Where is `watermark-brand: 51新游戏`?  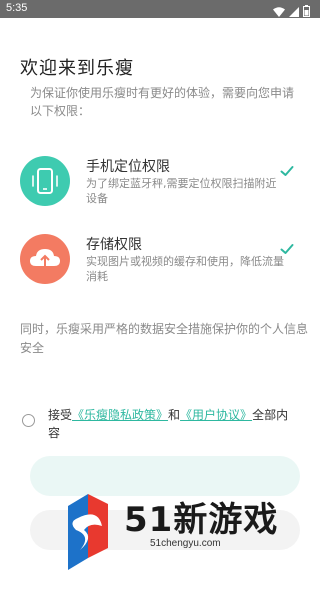
watermark-brand: 51新游戏 is located at coordinates (201, 520).